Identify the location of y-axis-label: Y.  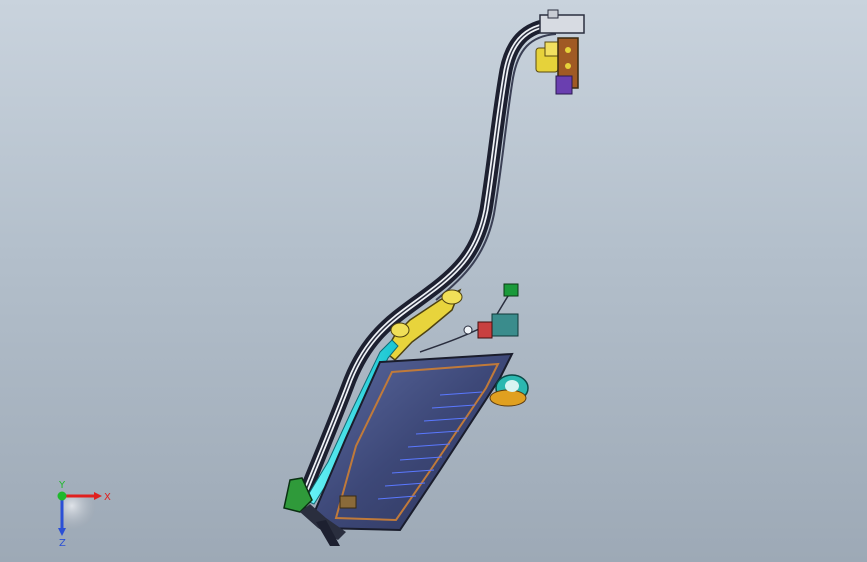
(62, 485).